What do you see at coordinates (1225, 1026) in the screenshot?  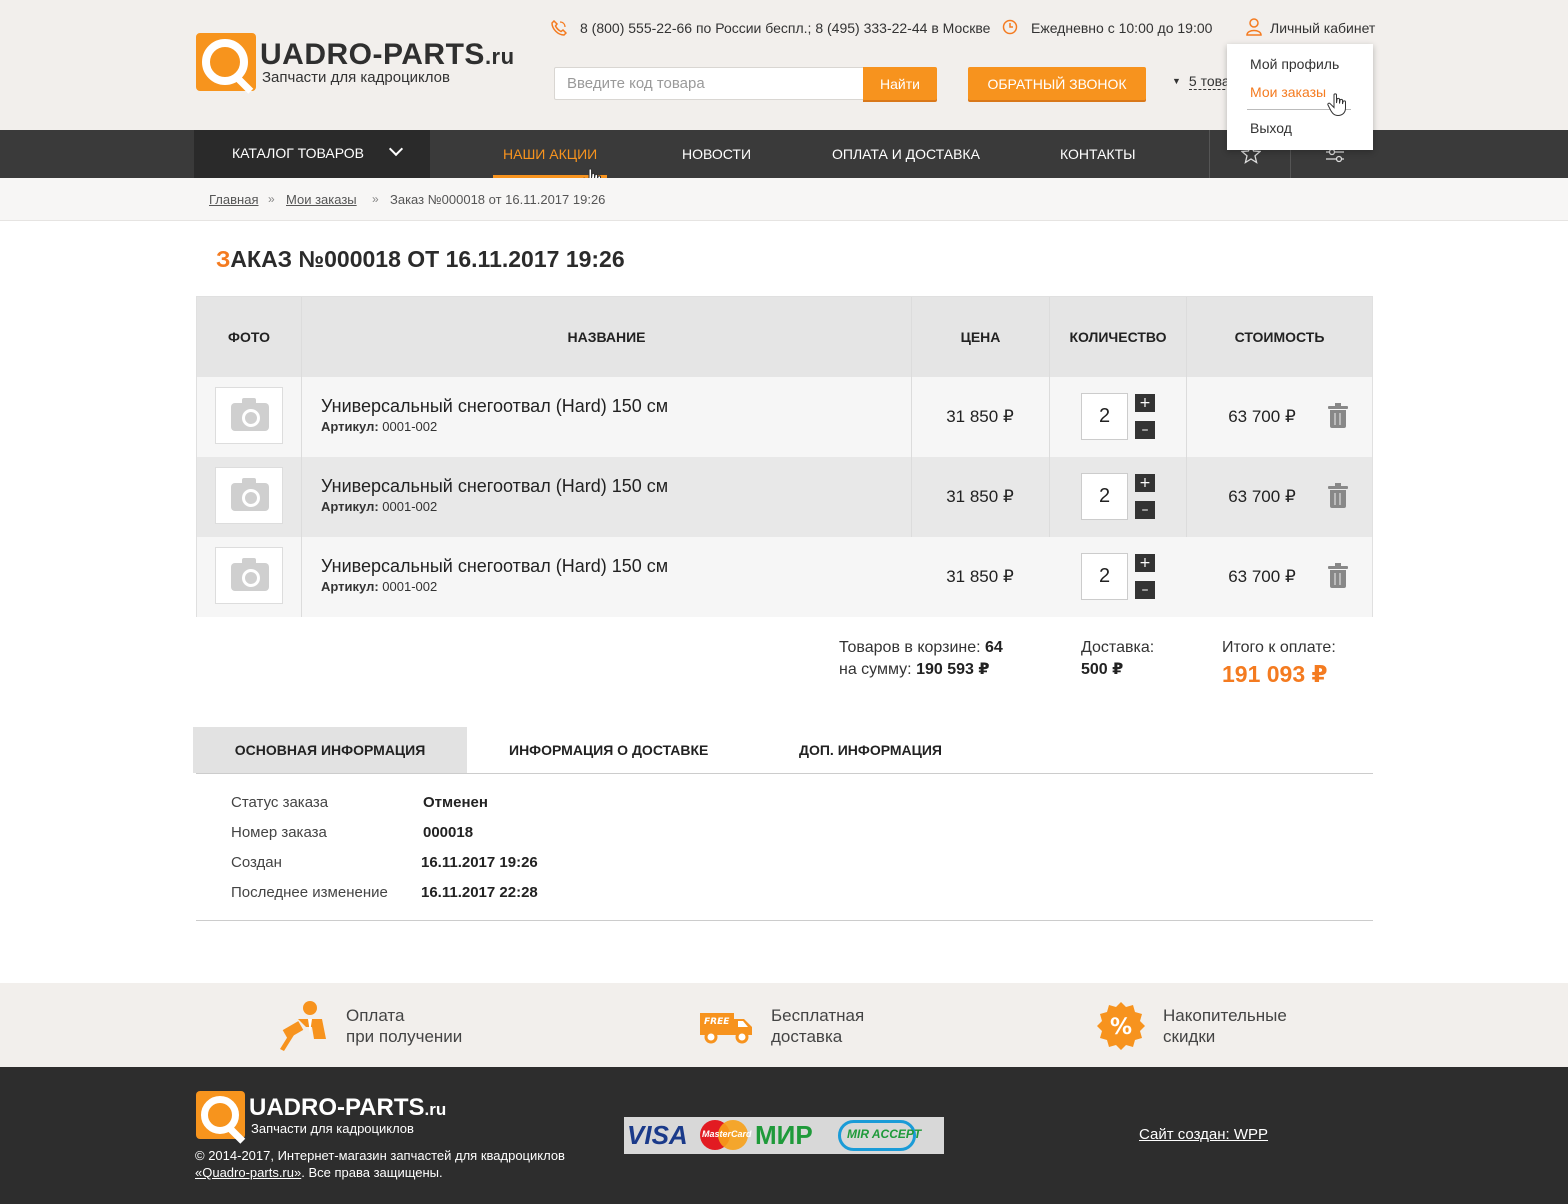 I see `feature-discount-text: Накопительные скидки` at bounding box center [1225, 1026].